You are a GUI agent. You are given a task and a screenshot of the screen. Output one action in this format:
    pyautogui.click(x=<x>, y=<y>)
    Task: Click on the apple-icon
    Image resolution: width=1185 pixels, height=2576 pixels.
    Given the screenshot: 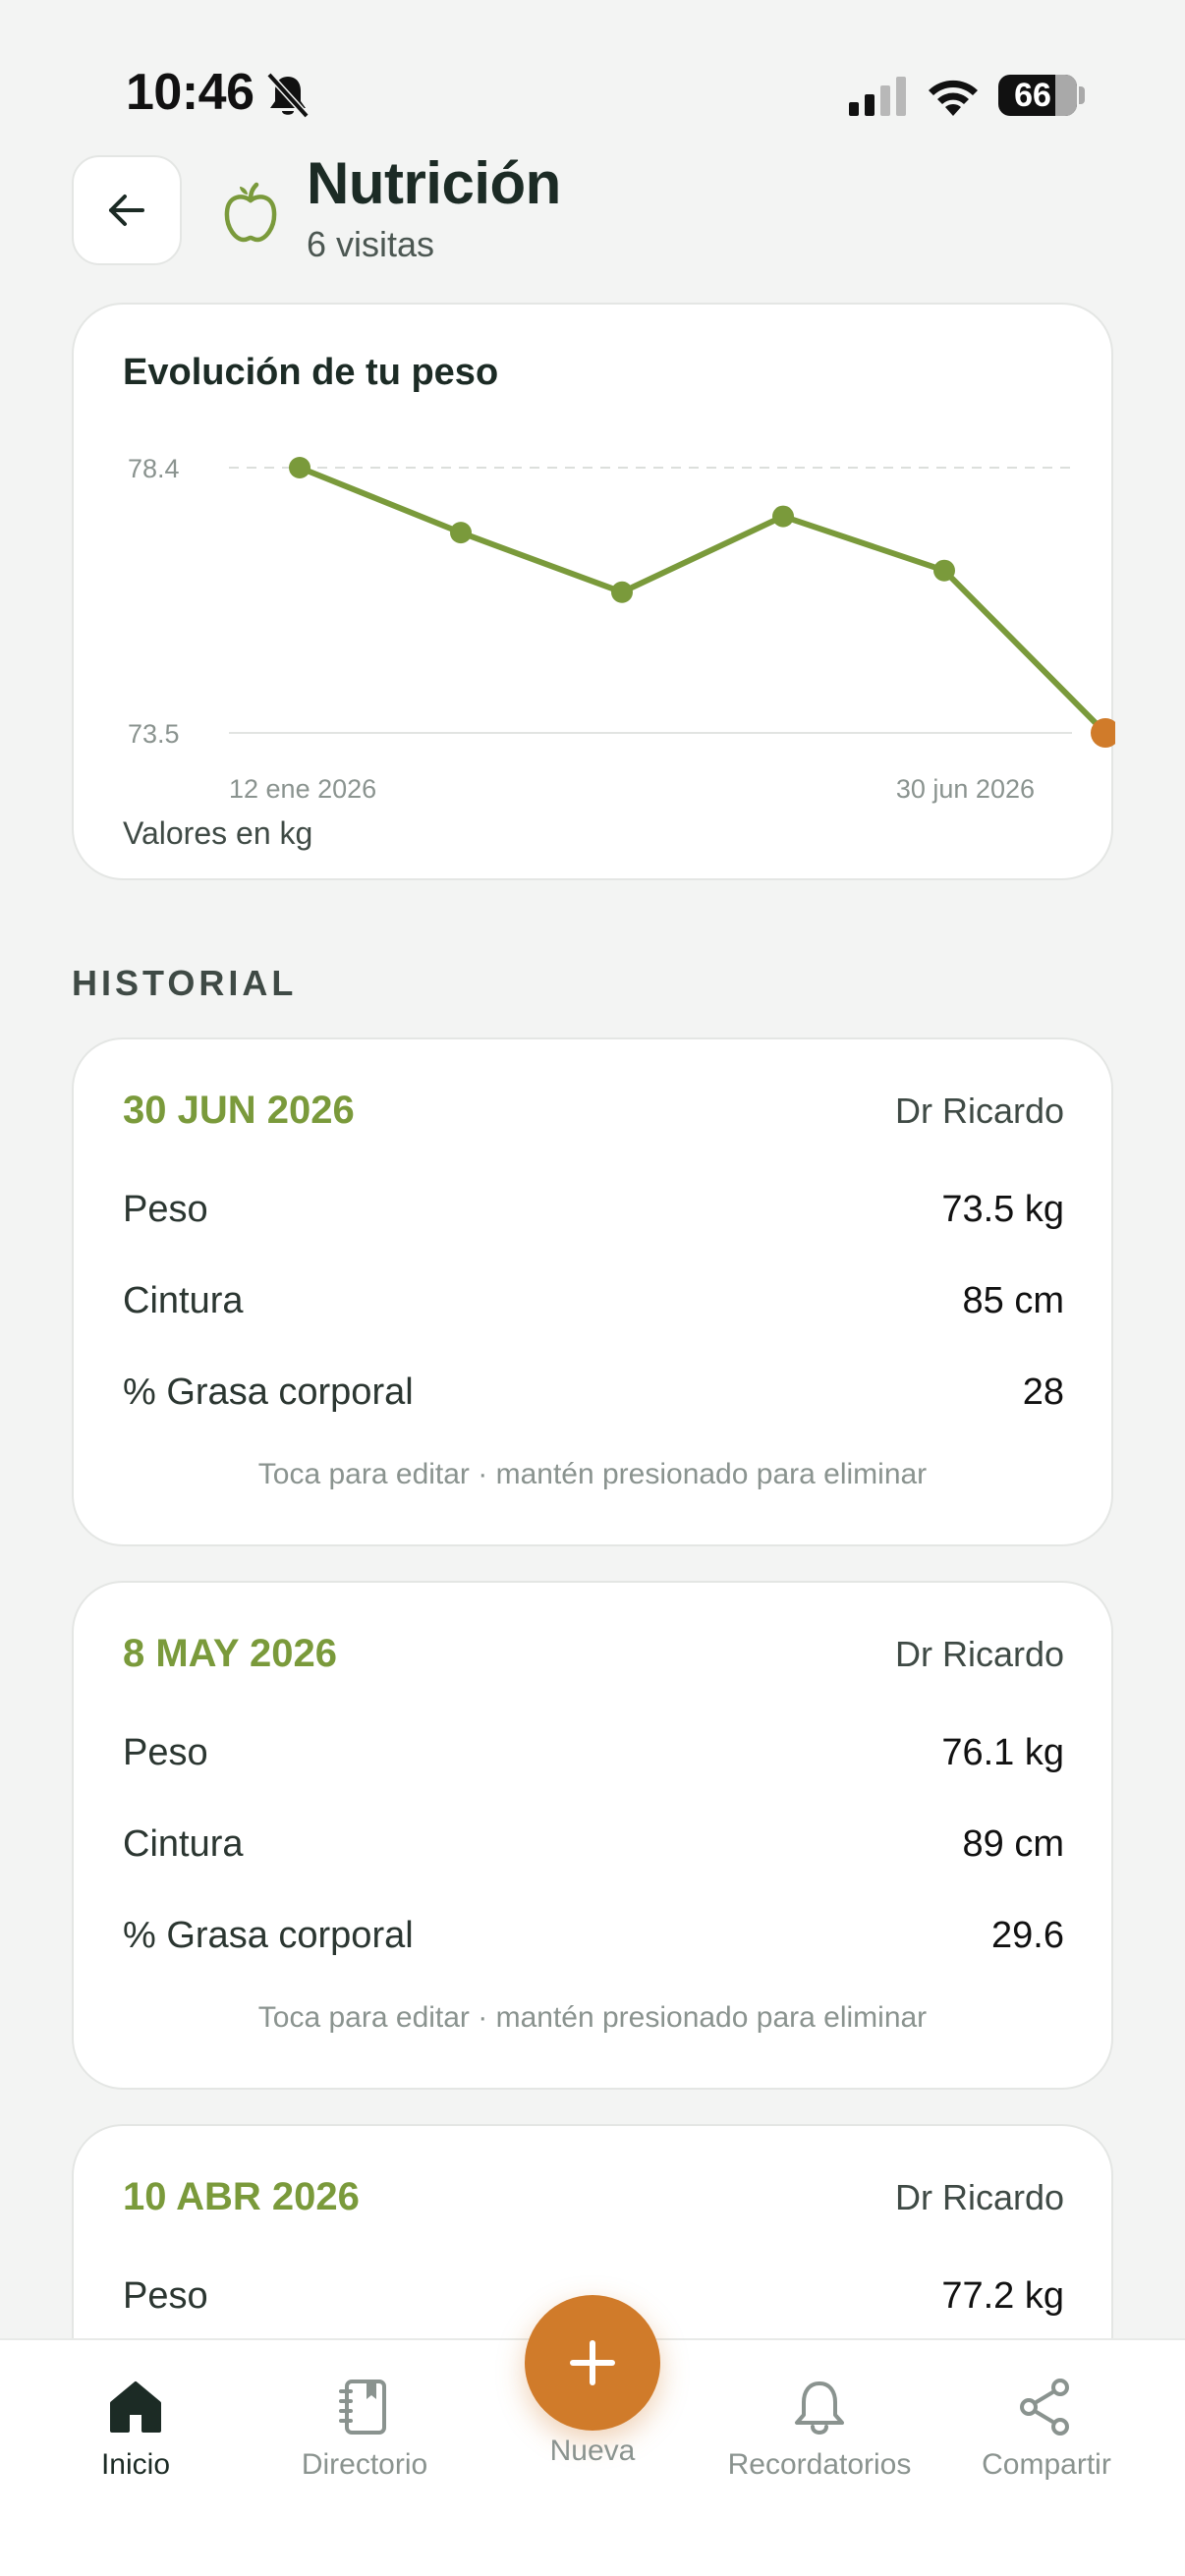 What is the action you would take?
    pyautogui.click(x=251, y=212)
    